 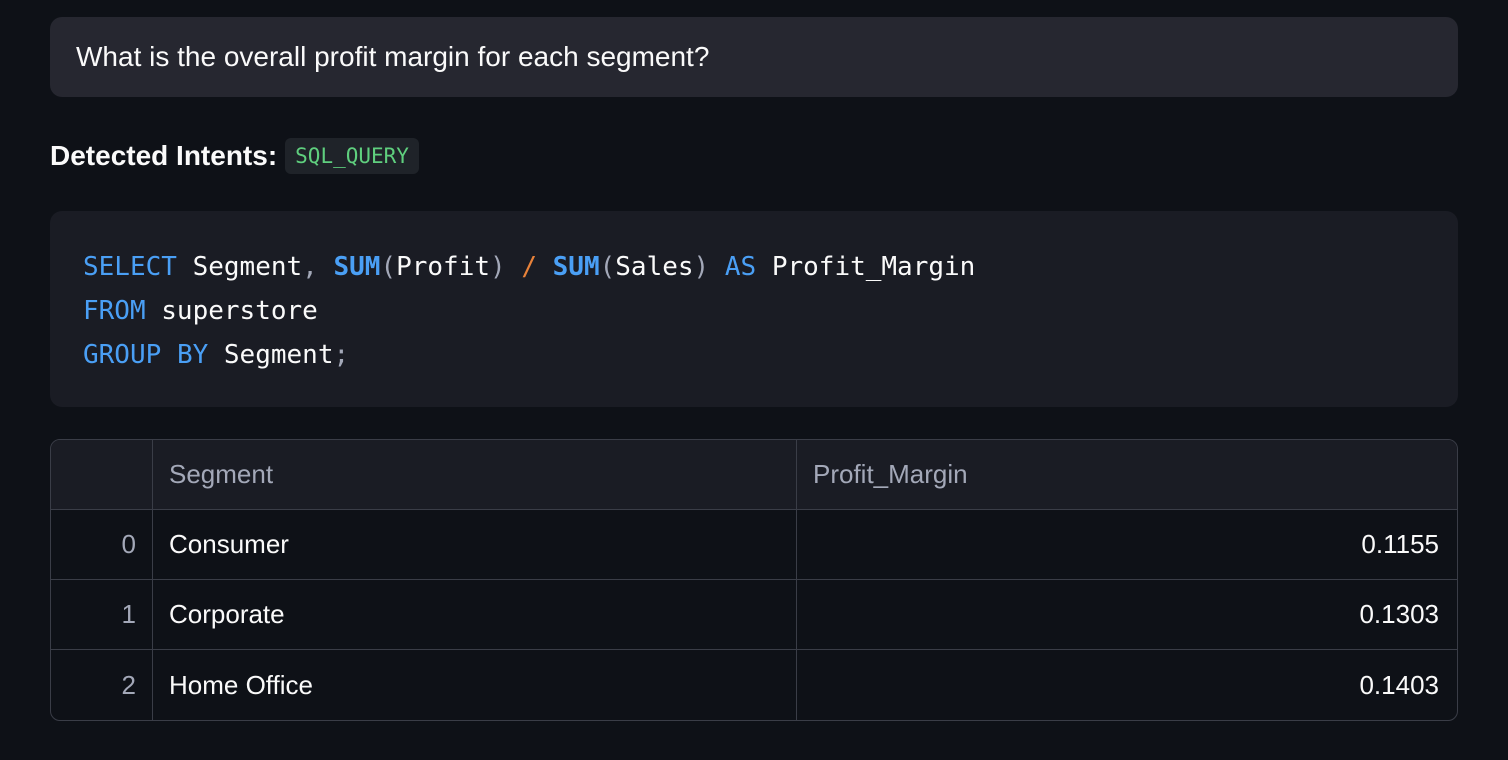 What do you see at coordinates (1127, 614) in the screenshot?
I see `cell-profit-margin: 0.1303` at bounding box center [1127, 614].